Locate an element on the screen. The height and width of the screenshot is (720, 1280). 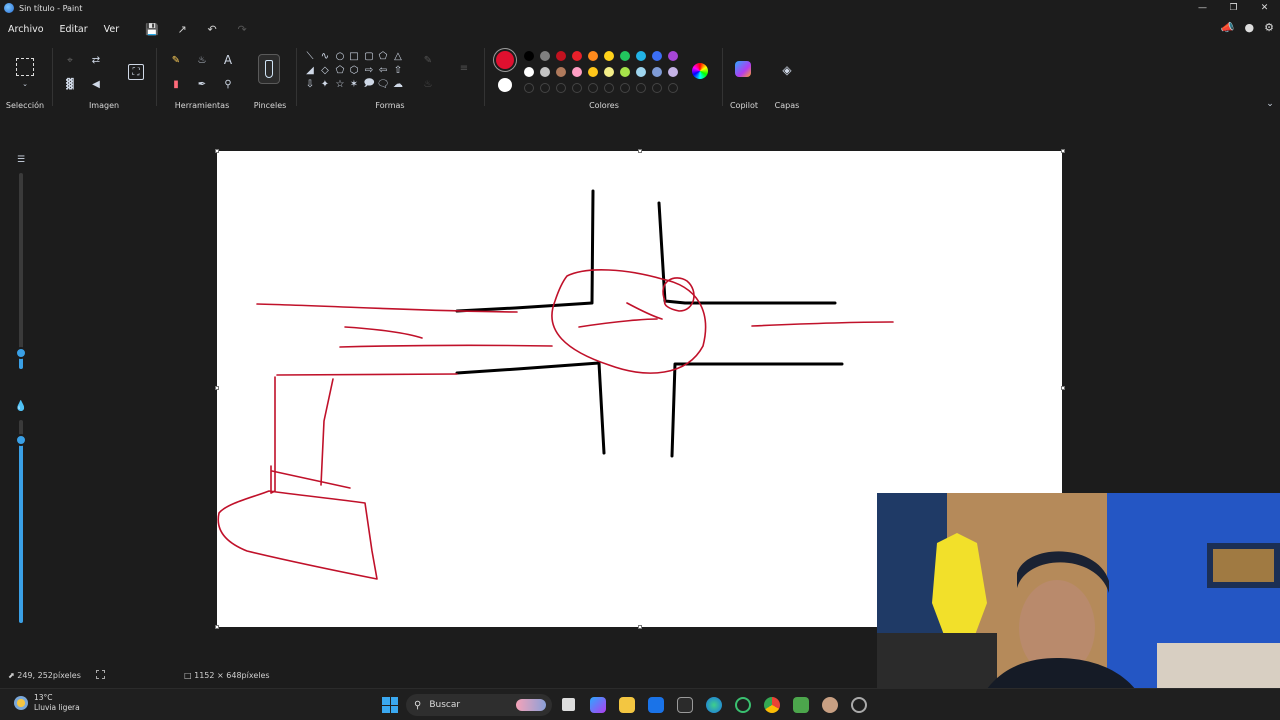
remove-background-icon: ⛶ is located at coordinates (136, 72).